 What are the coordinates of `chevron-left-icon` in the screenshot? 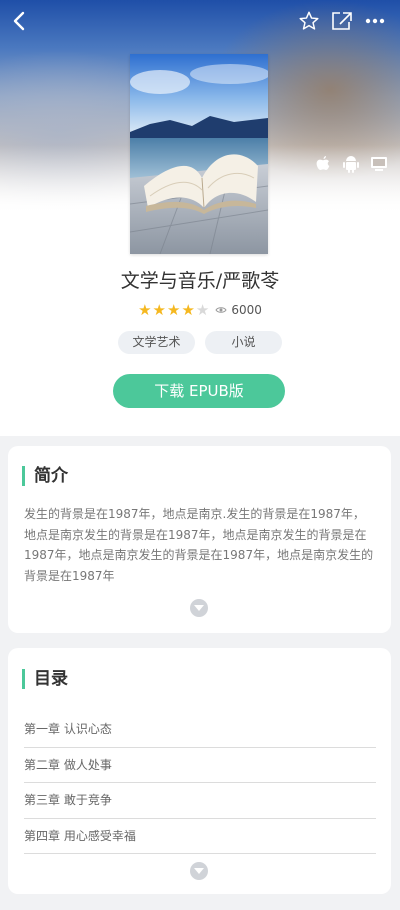 It's located at (19, 21).